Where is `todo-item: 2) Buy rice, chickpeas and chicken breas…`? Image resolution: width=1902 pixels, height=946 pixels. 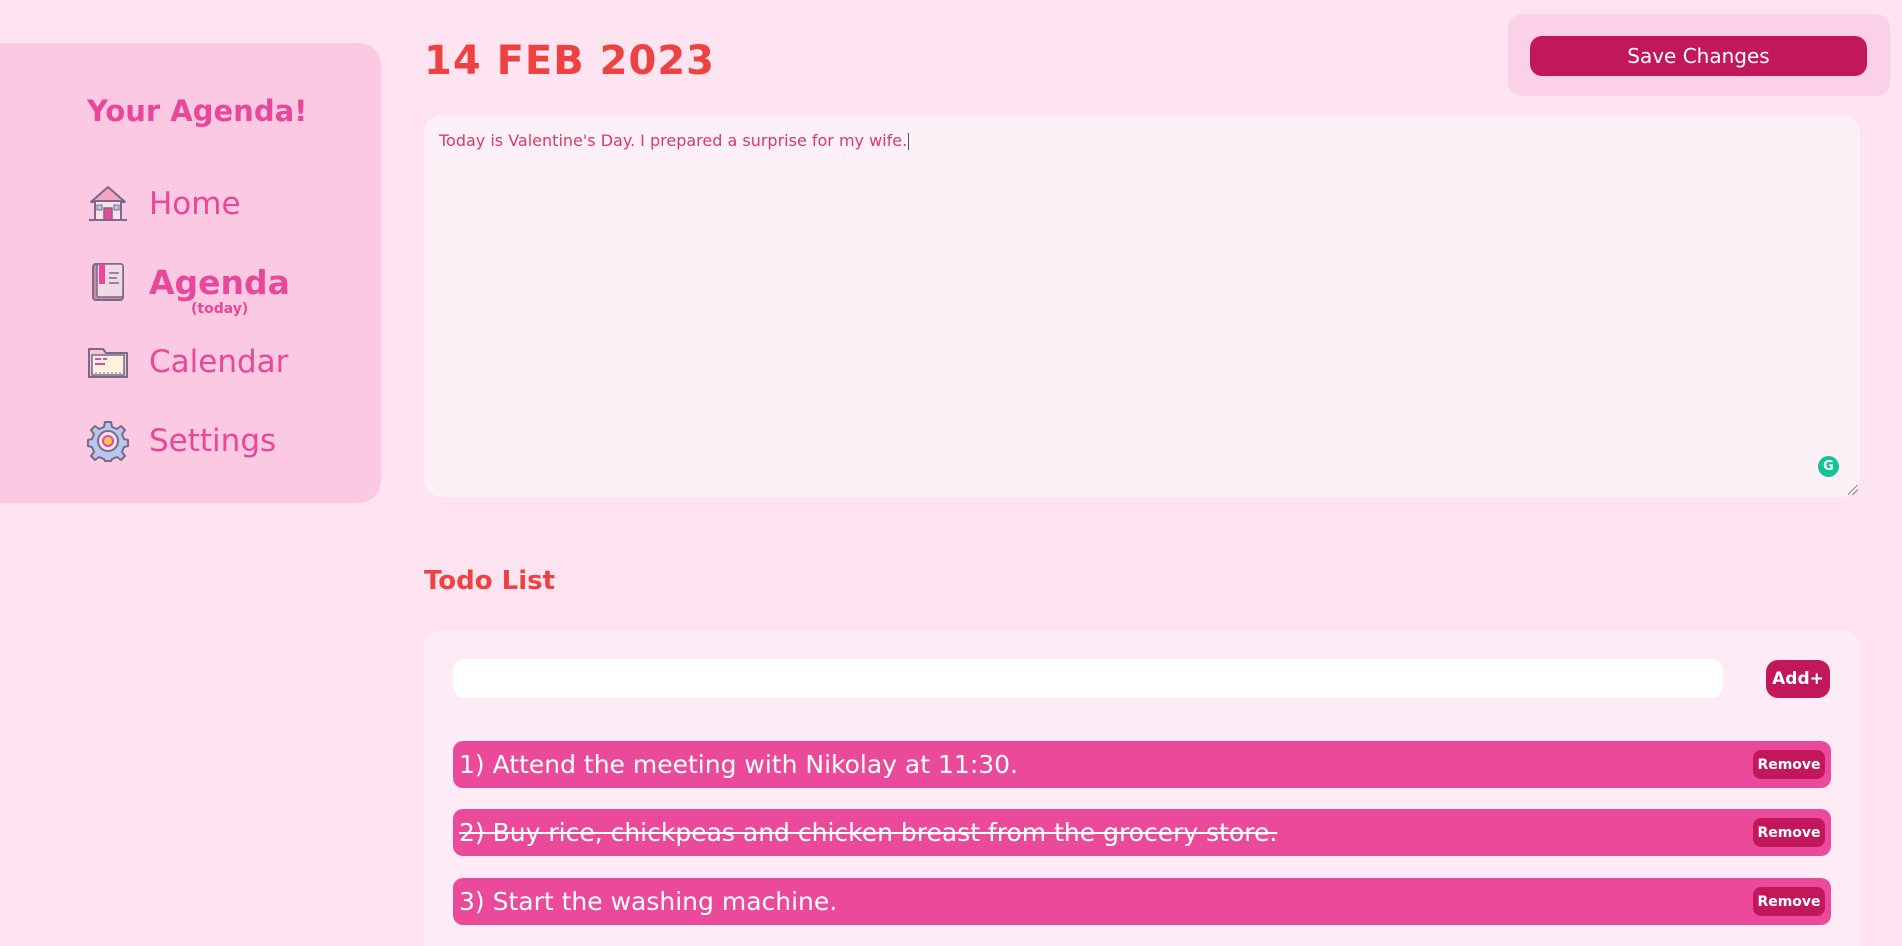 todo-item: 2) Buy rice, chickpeas and chicken breas… is located at coordinates (1142, 832).